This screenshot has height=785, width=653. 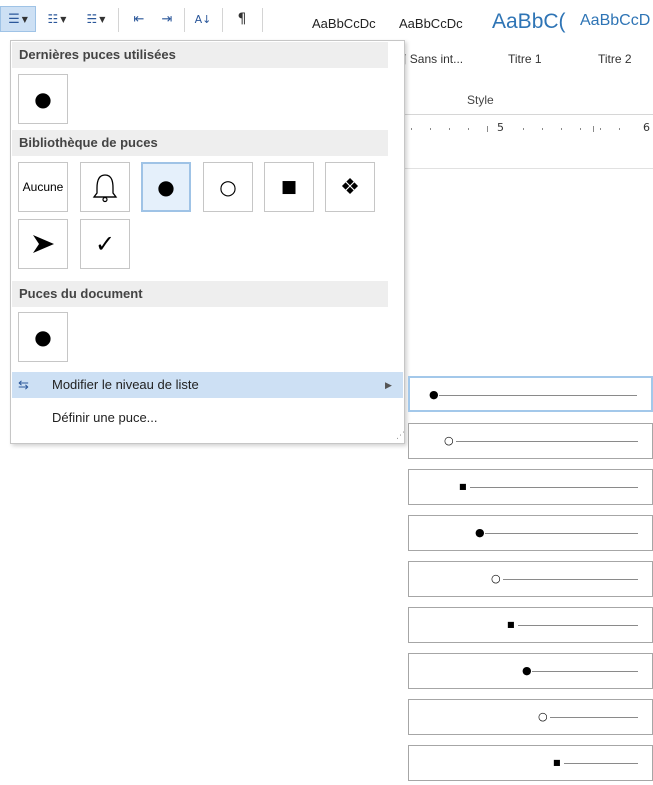 I want to click on list-level-4: ●, so click(x=530, y=533).